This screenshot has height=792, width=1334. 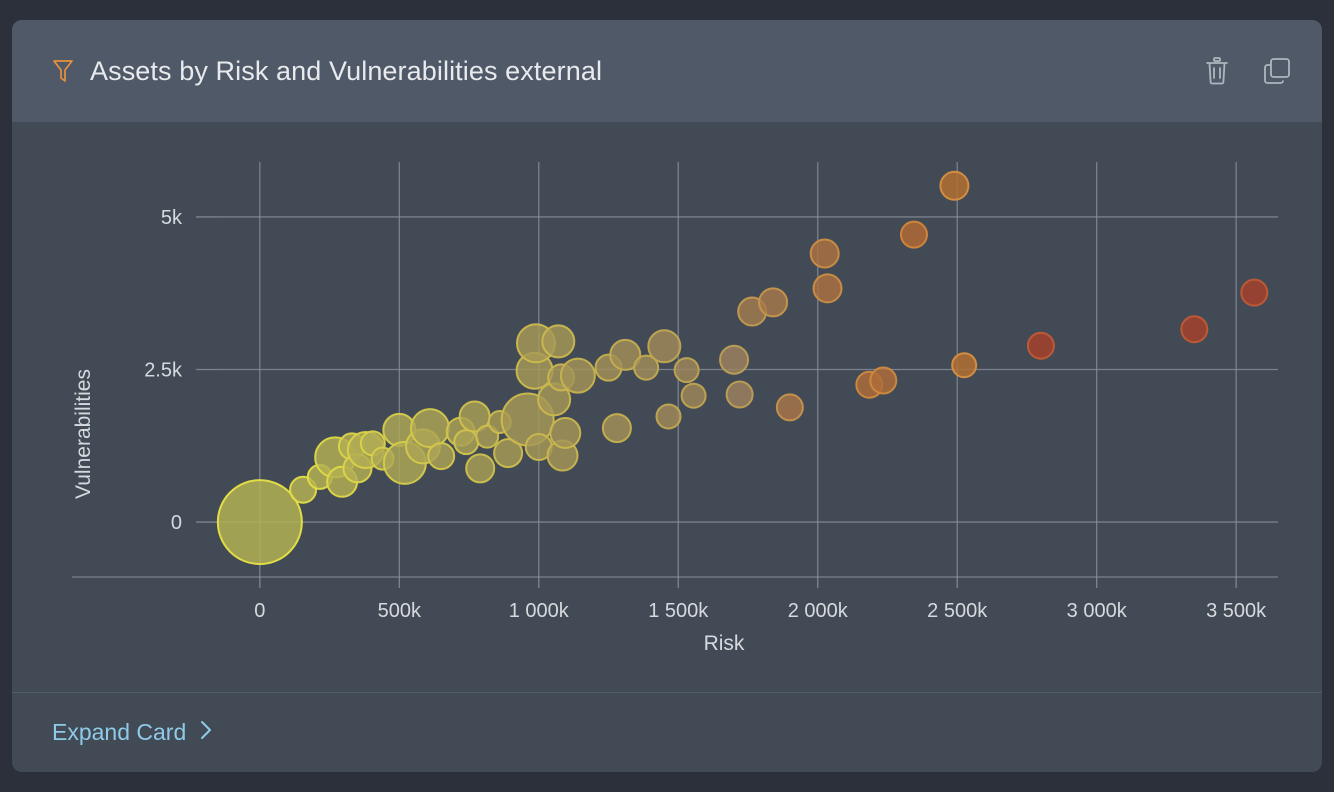 What do you see at coordinates (83, 434) in the screenshot?
I see `y-axis-label: Vulnerabilities` at bounding box center [83, 434].